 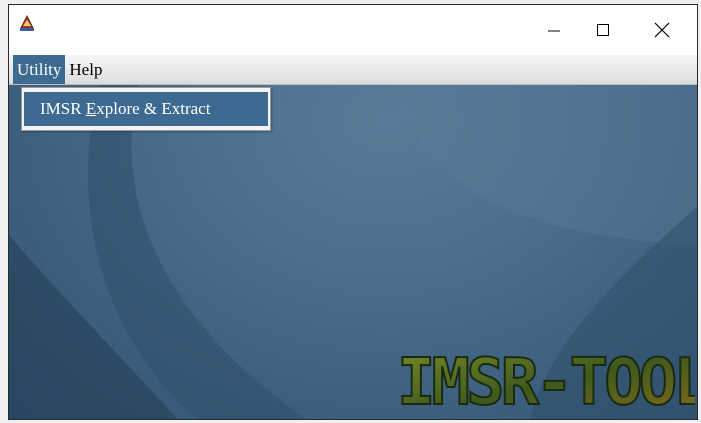 What do you see at coordinates (63, 108) in the screenshot?
I see `menu-item-prefix: IMSR` at bounding box center [63, 108].